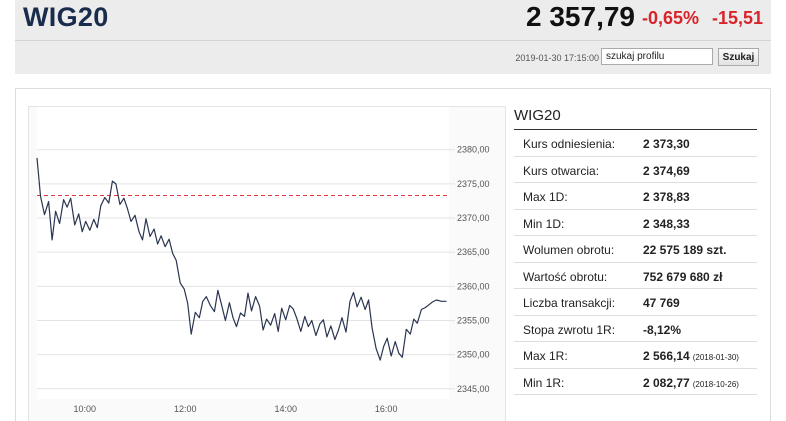 The height and width of the screenshot is (421, 786). Describe the element at coordinates (635, 302) in the screenshot. I see `stats-row: Liczba transakcji: 47 769` at that location.